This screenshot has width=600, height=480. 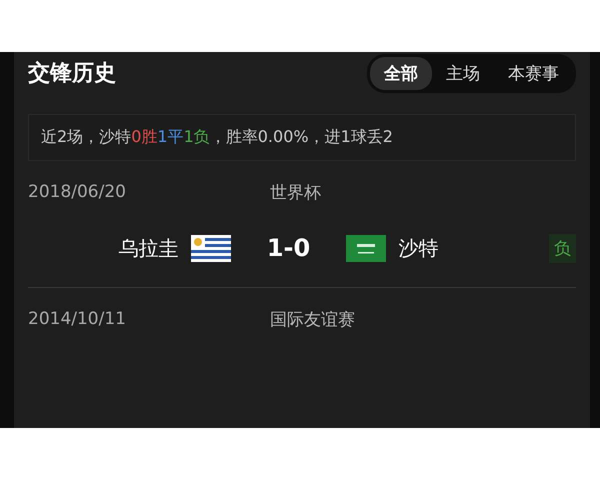 I want to click on competition-name: 国际友谊赛, so click(x=312, y=319).